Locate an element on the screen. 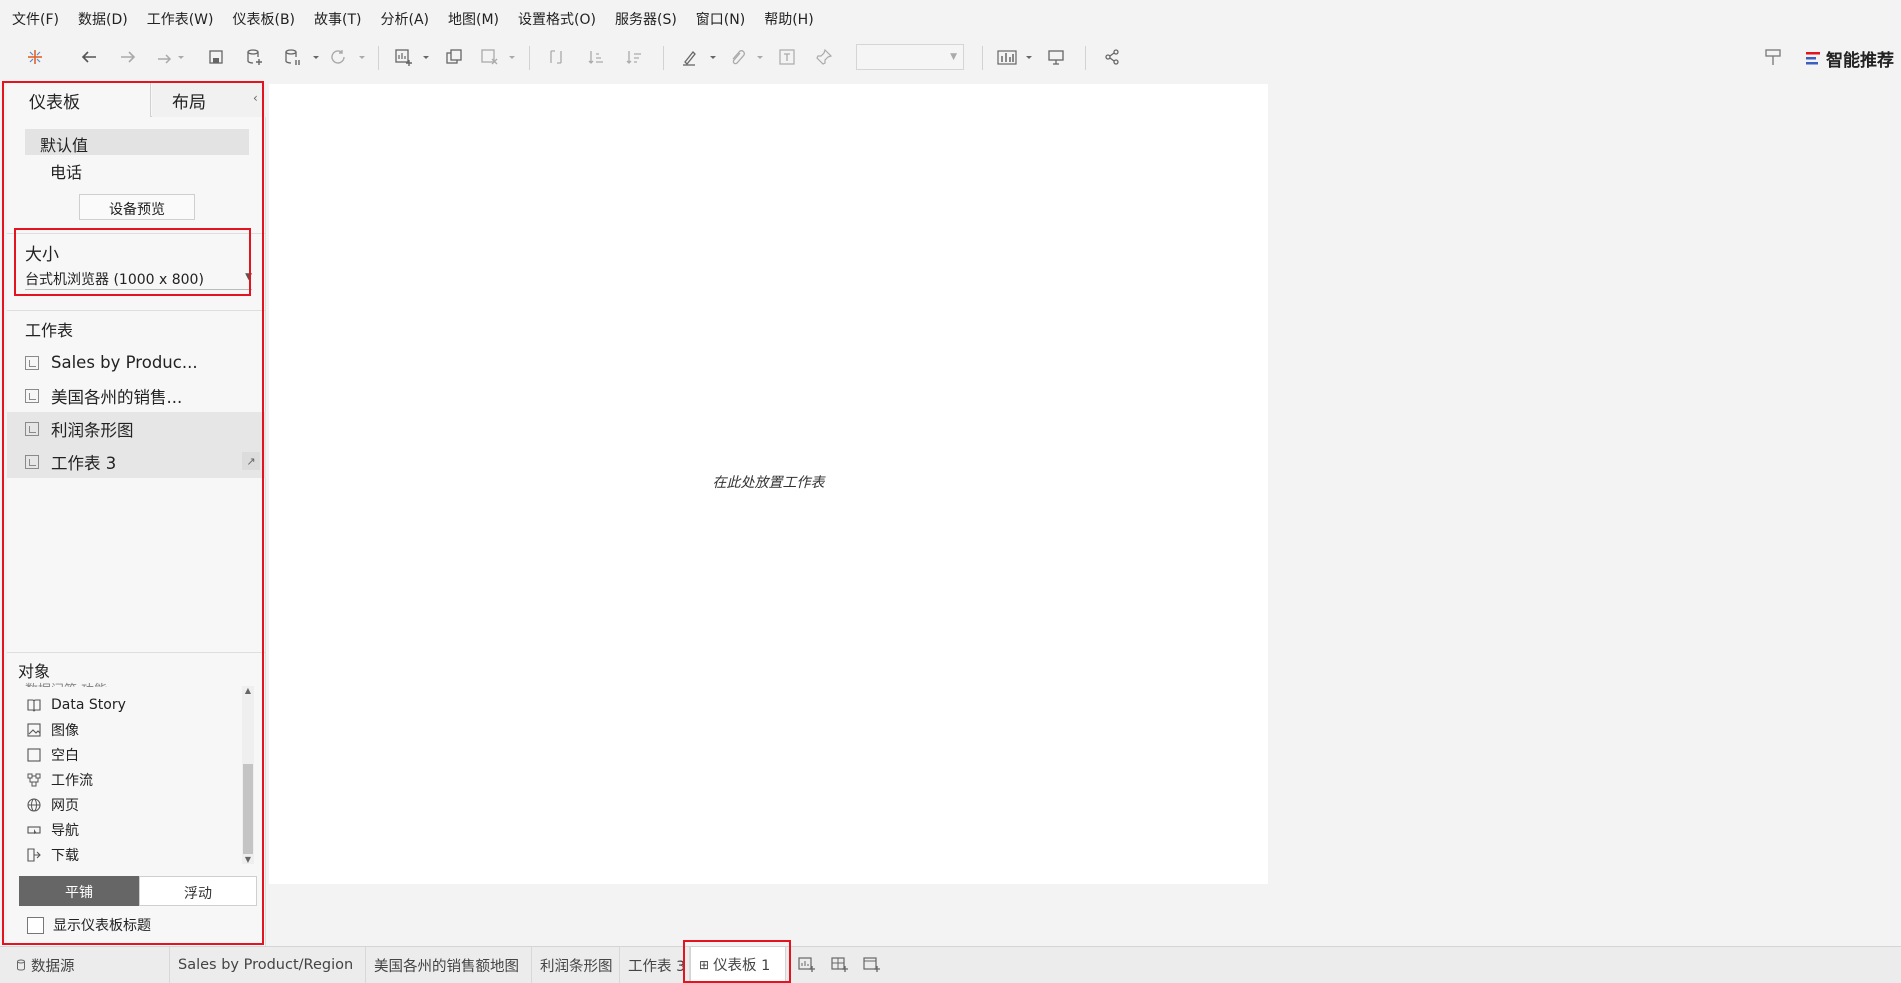  sheet-item: 工作表 3 ↗ is located at coordinates (136, 461).